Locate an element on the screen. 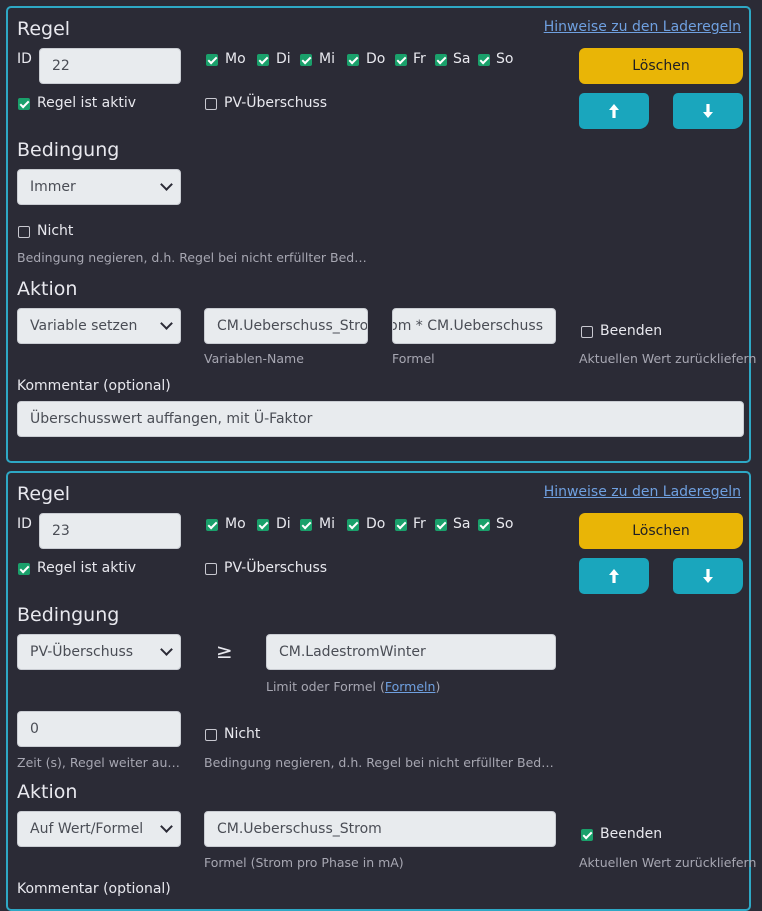 This screenshot has width=762, height=911. formula-input-value: Strom * CM.Ueberschuss is located at coordinates (468, 326).